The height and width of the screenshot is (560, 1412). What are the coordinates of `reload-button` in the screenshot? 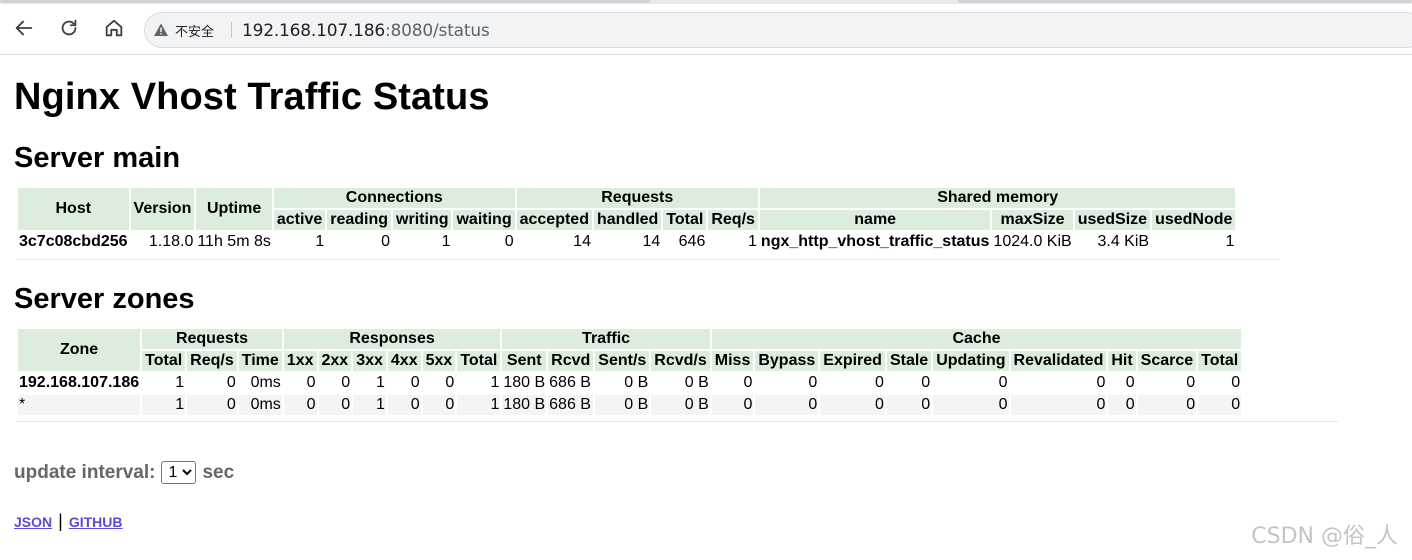 It's located at (69, 28).